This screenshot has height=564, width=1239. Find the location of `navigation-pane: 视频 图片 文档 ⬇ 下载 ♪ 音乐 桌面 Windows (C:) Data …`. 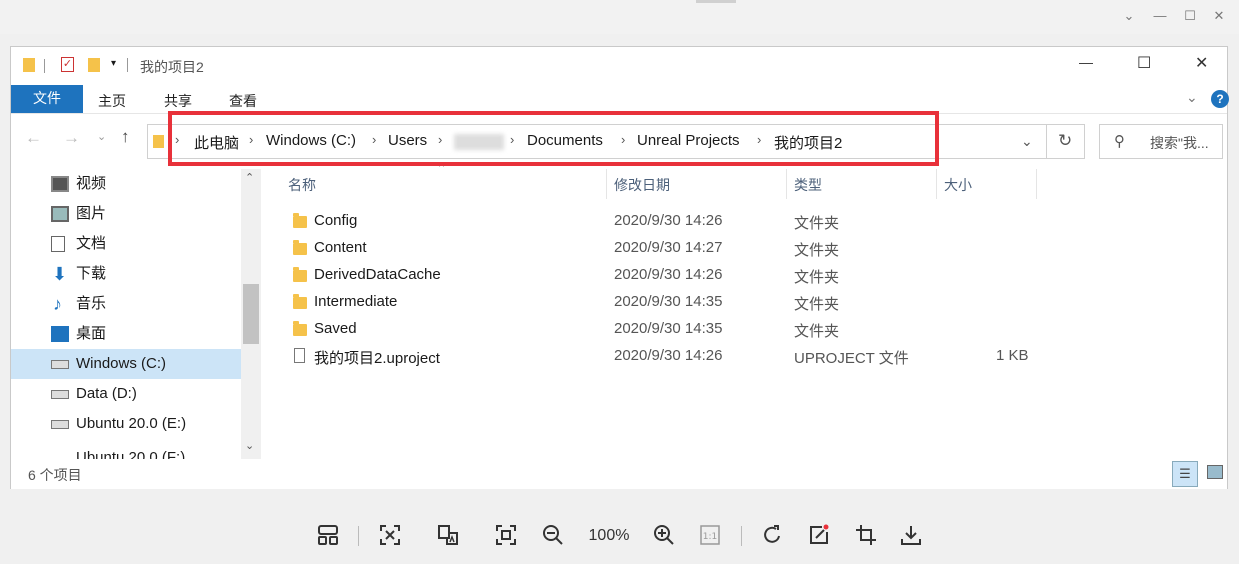

navigation-pane: 视频 图片 文档 ⬇ 下载 ♪ 音乐 桌面 Windows (C:) Data … is located at coordinates (136, 314).